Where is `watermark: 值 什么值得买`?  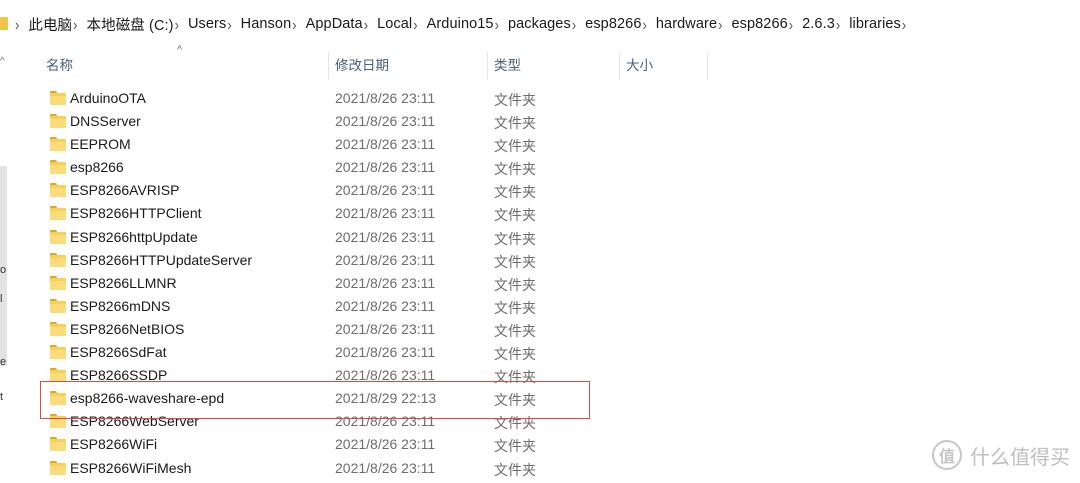 watermark: 值 什么值得买 is located at coordinates (1001, 455).